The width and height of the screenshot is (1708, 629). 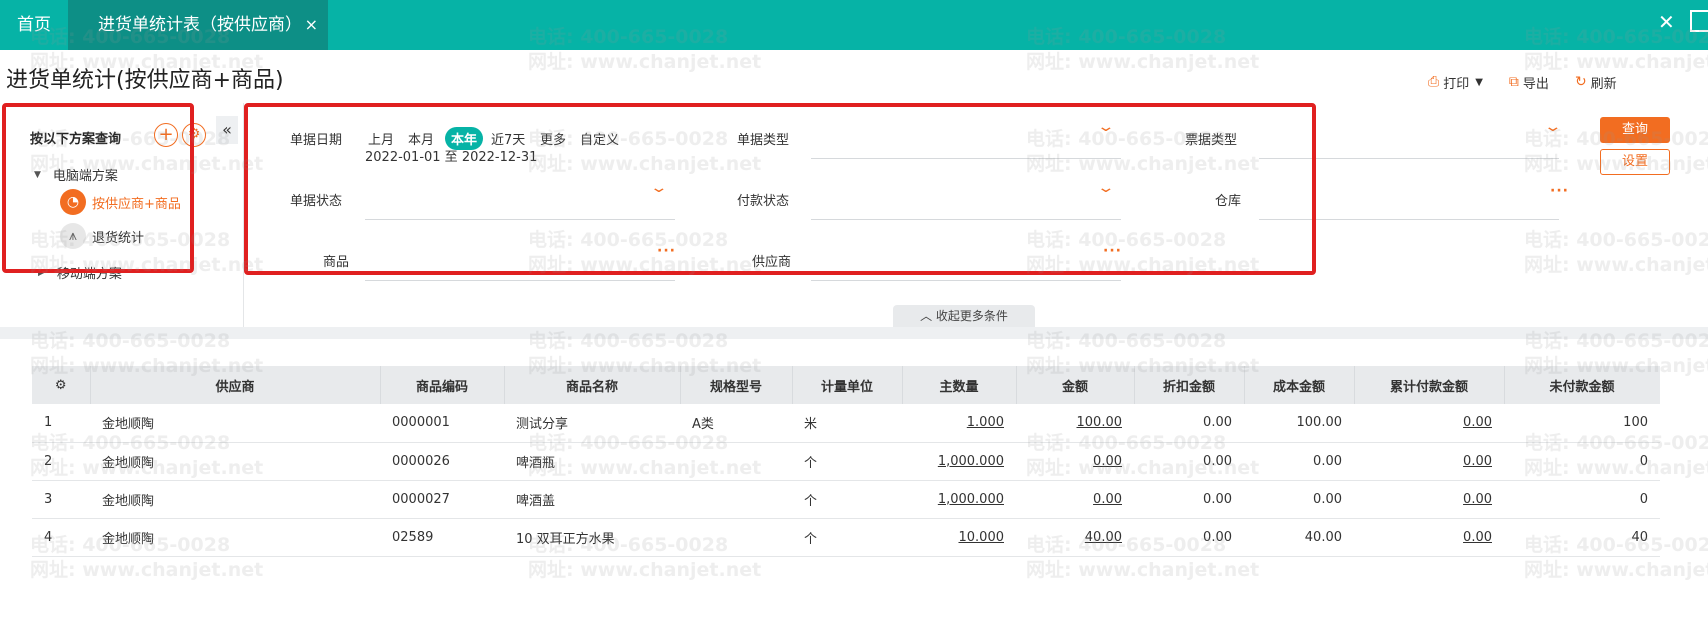 What do you see at coordinates (1429, 385) in the screenshot?
I see `column-header: 累计付款金额` at bounding box center [1429, 385].